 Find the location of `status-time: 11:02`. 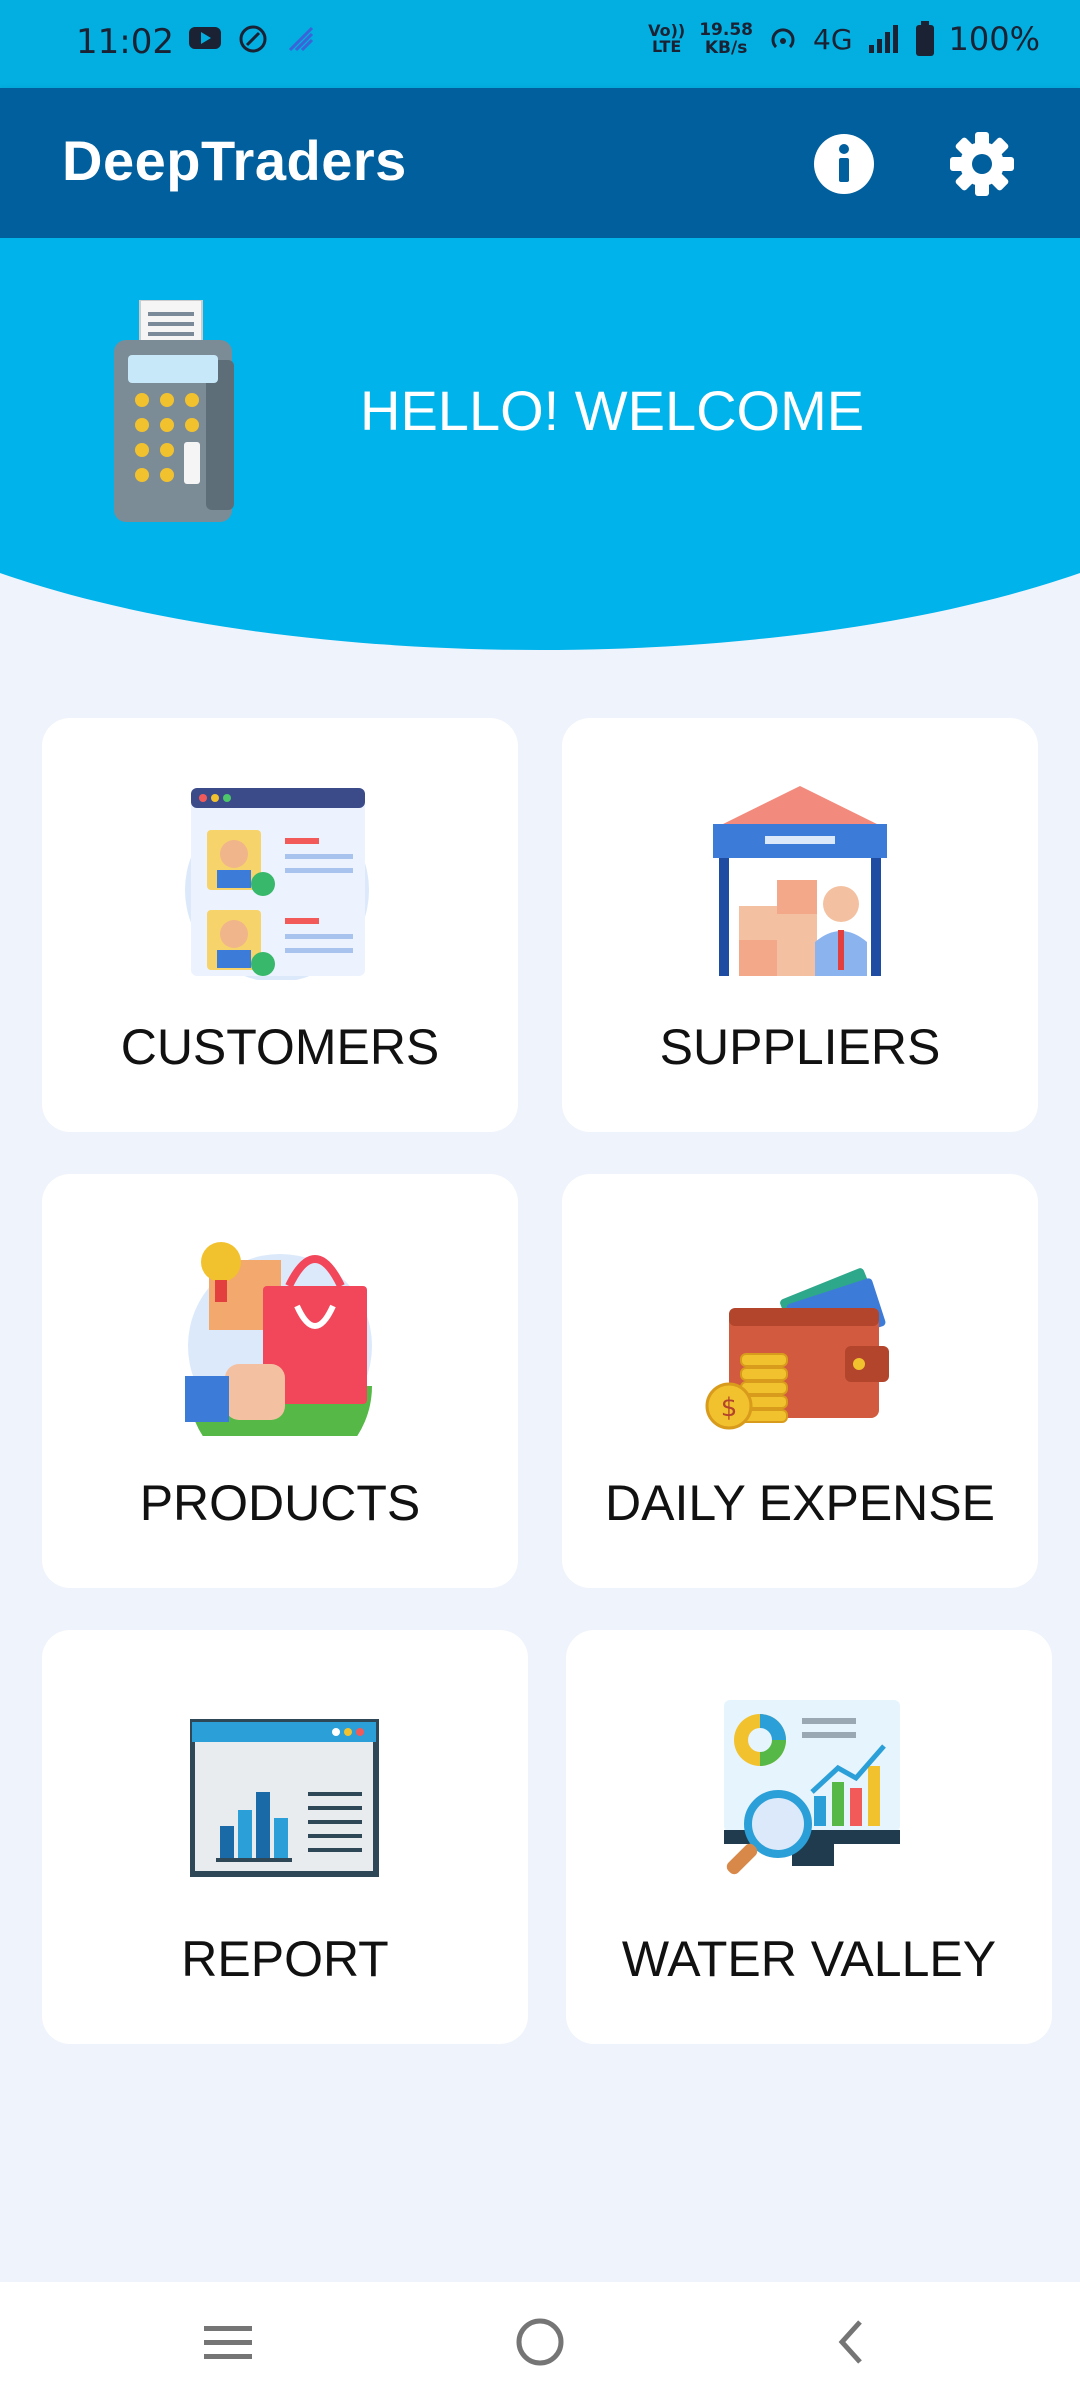

status-time: 11:02 is located at coordinates (125, 42).